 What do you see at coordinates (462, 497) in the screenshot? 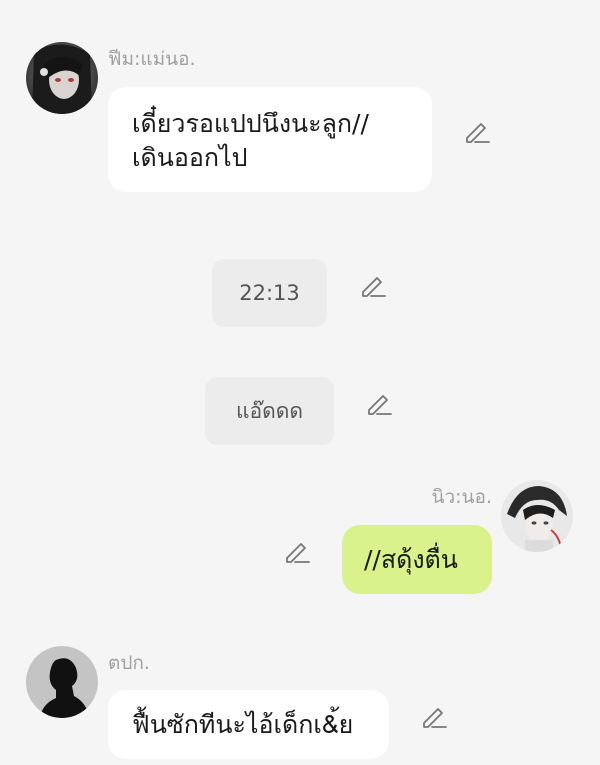
I see `sender-name: นิว:นอ.` at bounding box center [462, 497].